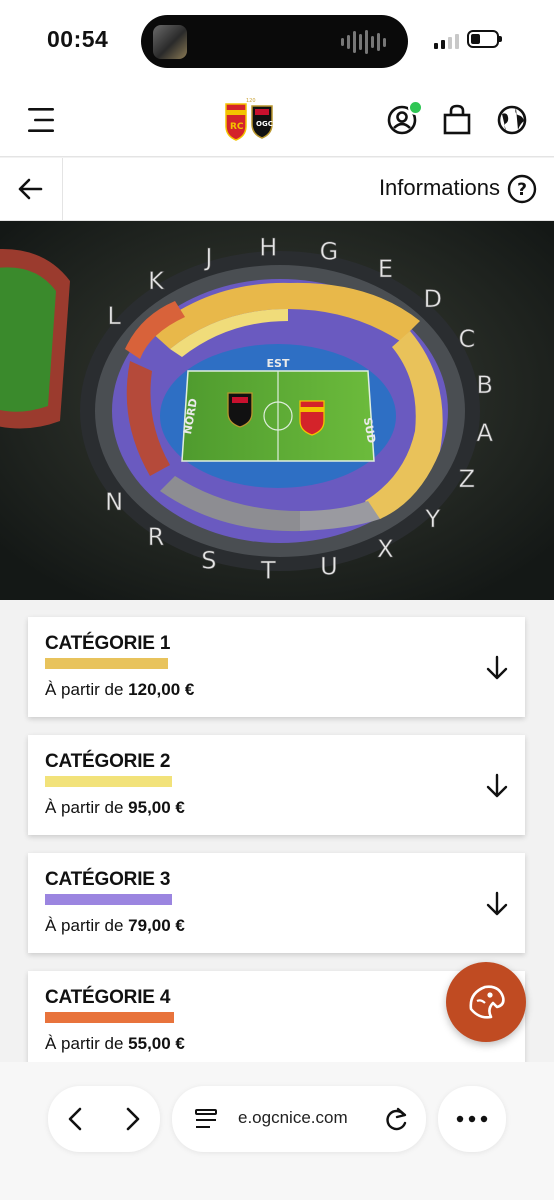 This screenshot has height=1200, width=554. What do you see at coordinates (157, 281) in the screenshot?
I see `block-letter-k: K` at bounding box center [157, 281].